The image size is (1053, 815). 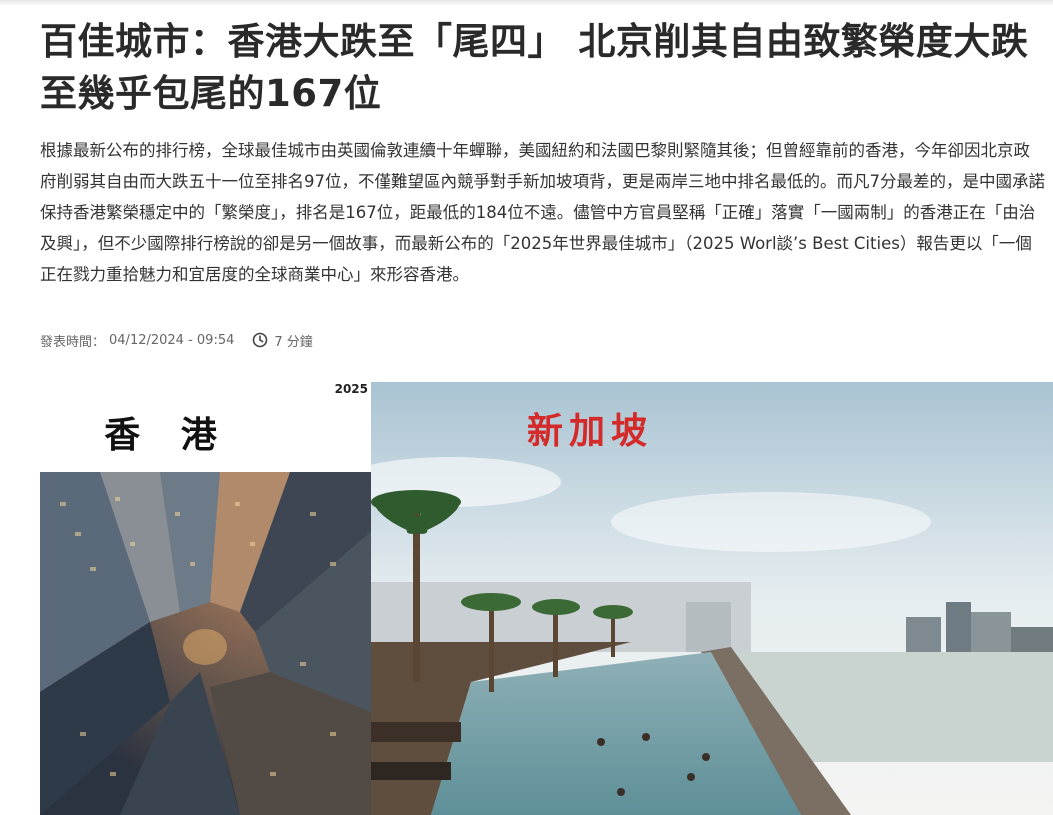 What do you see at coordinates (205, 643) in the screenshot?
I see `hong-kong-photo` at bounding box center [205, 643].